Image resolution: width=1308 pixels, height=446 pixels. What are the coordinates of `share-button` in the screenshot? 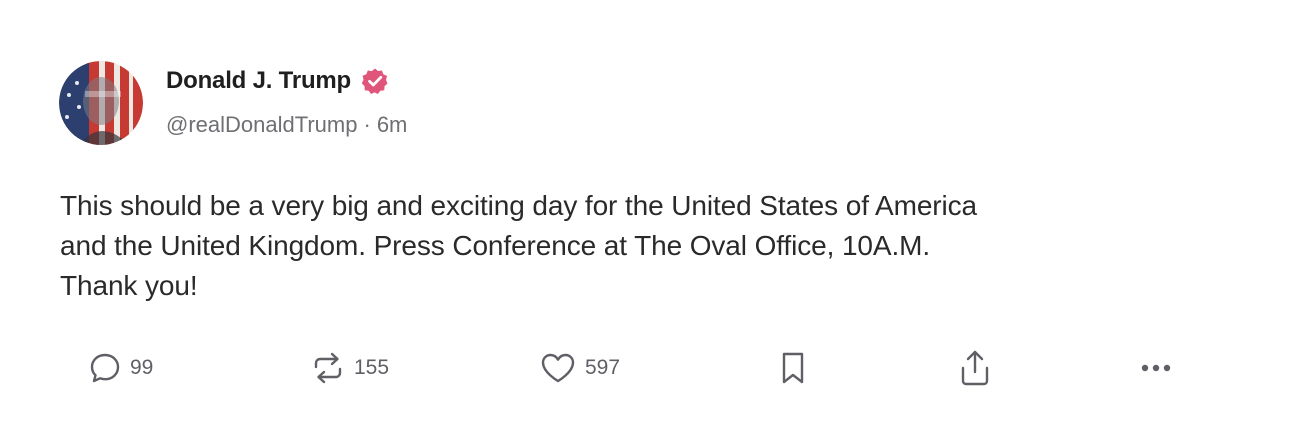 It's located at (975, 368).